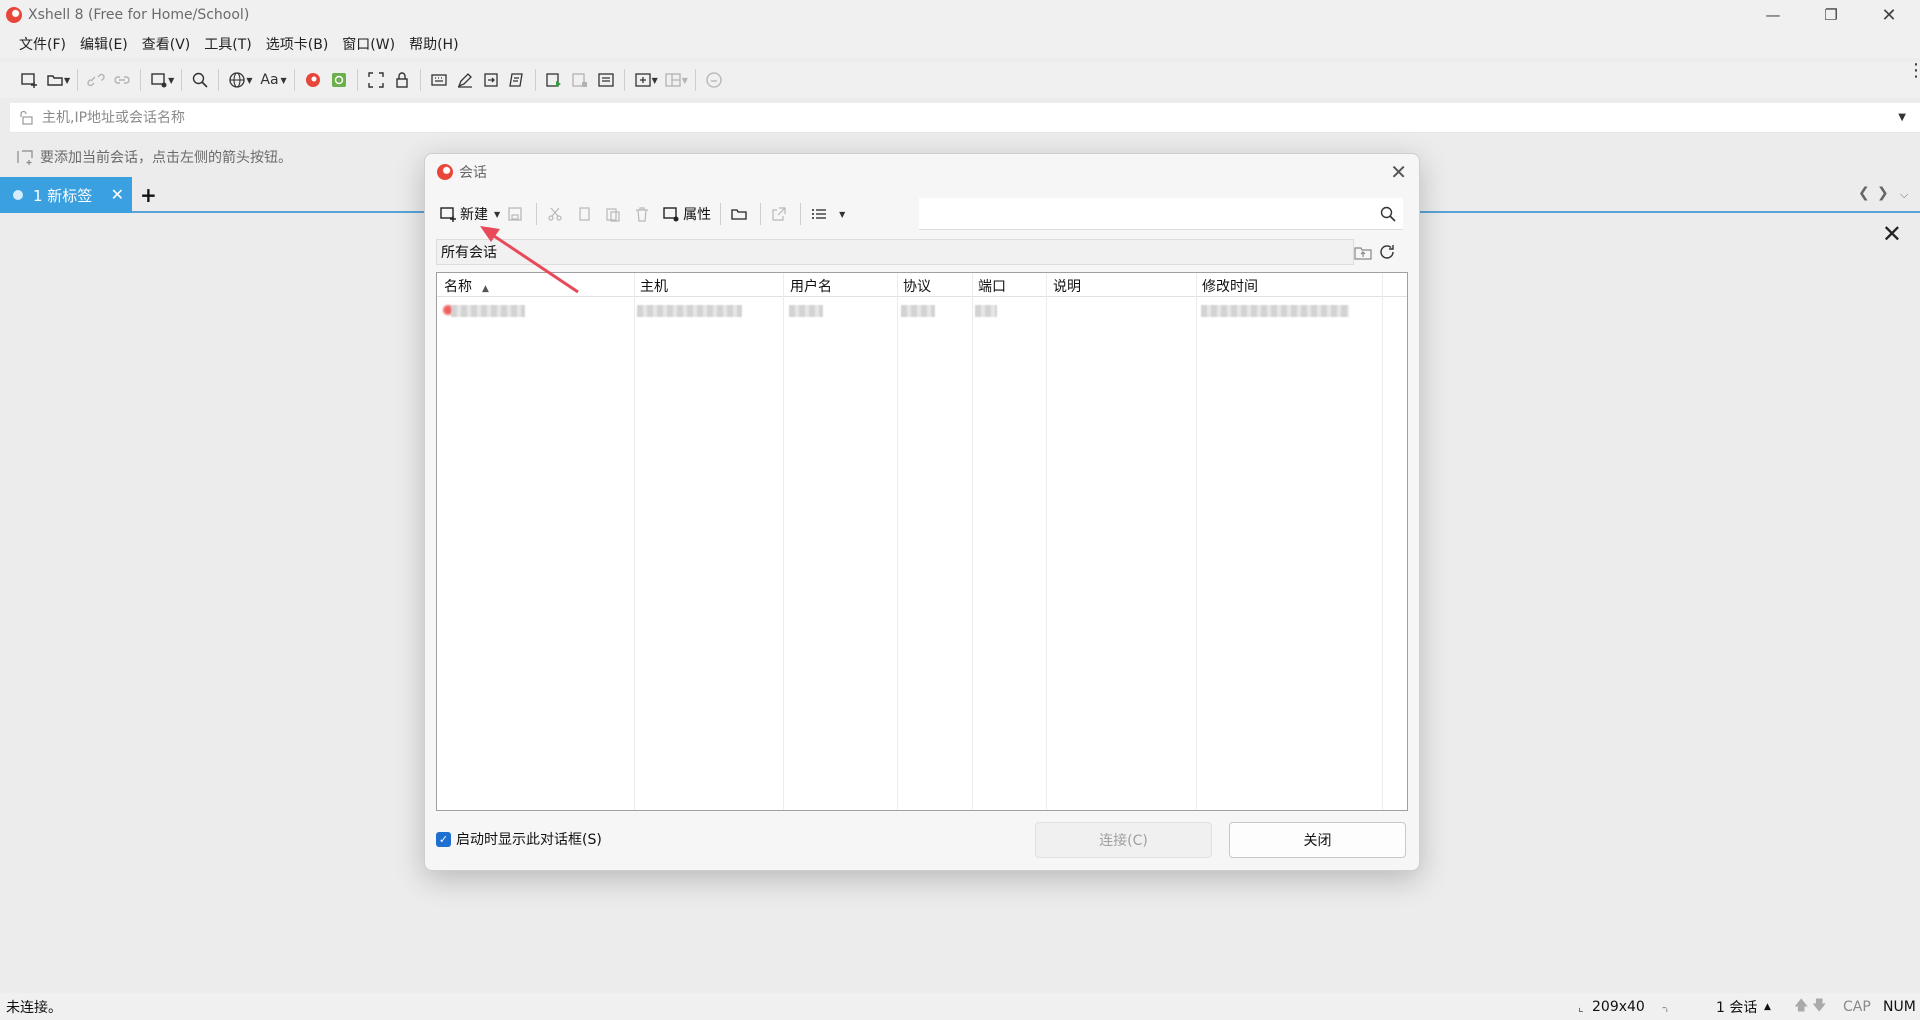 Image resolution: width=1920 pixels, height=1020 pixels. I want to click on column-divider, so click(897, 541).